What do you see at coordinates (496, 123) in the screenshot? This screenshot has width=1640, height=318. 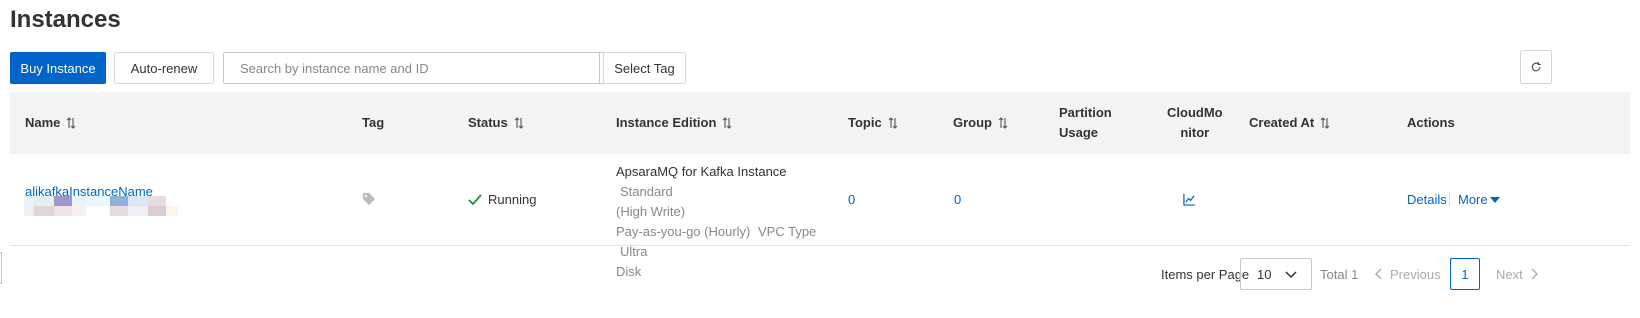 I see `column-header-status: Status` at bounding box center [496, 123].